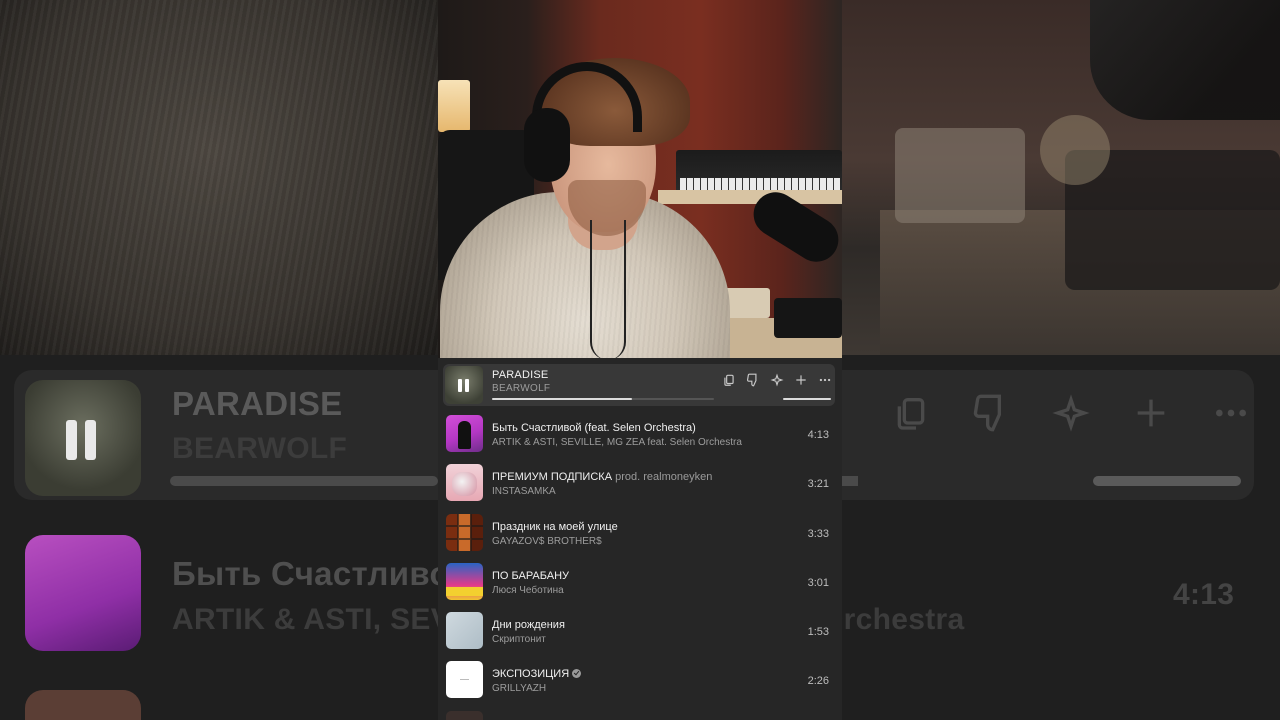 This screenshot has height=720, width=1280. What do you see at coordinates (640, 630) in the screenshot?
I see `track-row: Дни рождения Скриптонит 1:53` at bounding box center [640, 630].